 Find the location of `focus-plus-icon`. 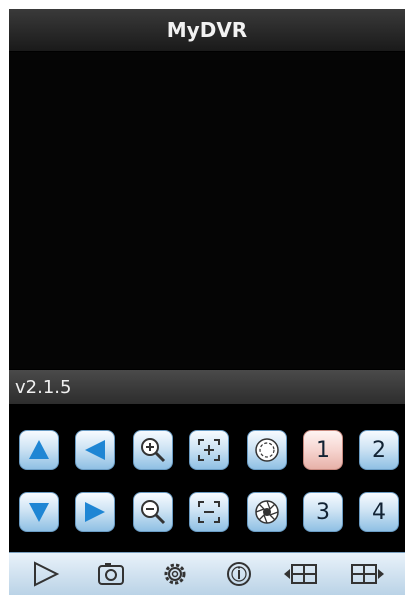

focus-plus-icon is located at coordinates (209, 450).